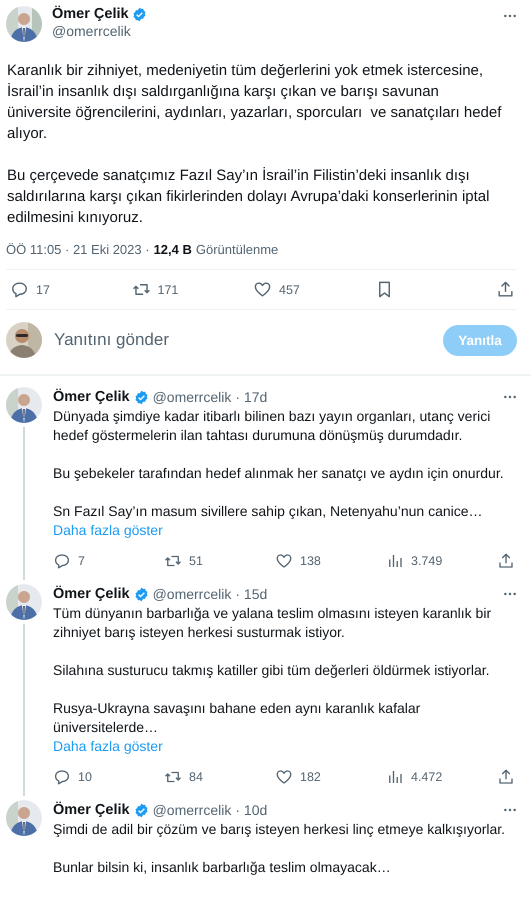 The width and height of the screenshot is (531, 913). What do you see at coordinates (254, 102) in the screenshot?
I see `tweet-text: Karanlık bir zihniyet, medeniyetin tüm değerlerini yok etmek istercesine, İsrail’in insanlık dışı saldırganlığına karşı çıkan ve barışı savunan üniversite öğrencilerini, aydınları, yazarları, sporcuları ve sanatçıları hedef alıyor.` at bounding box center [254, 102].